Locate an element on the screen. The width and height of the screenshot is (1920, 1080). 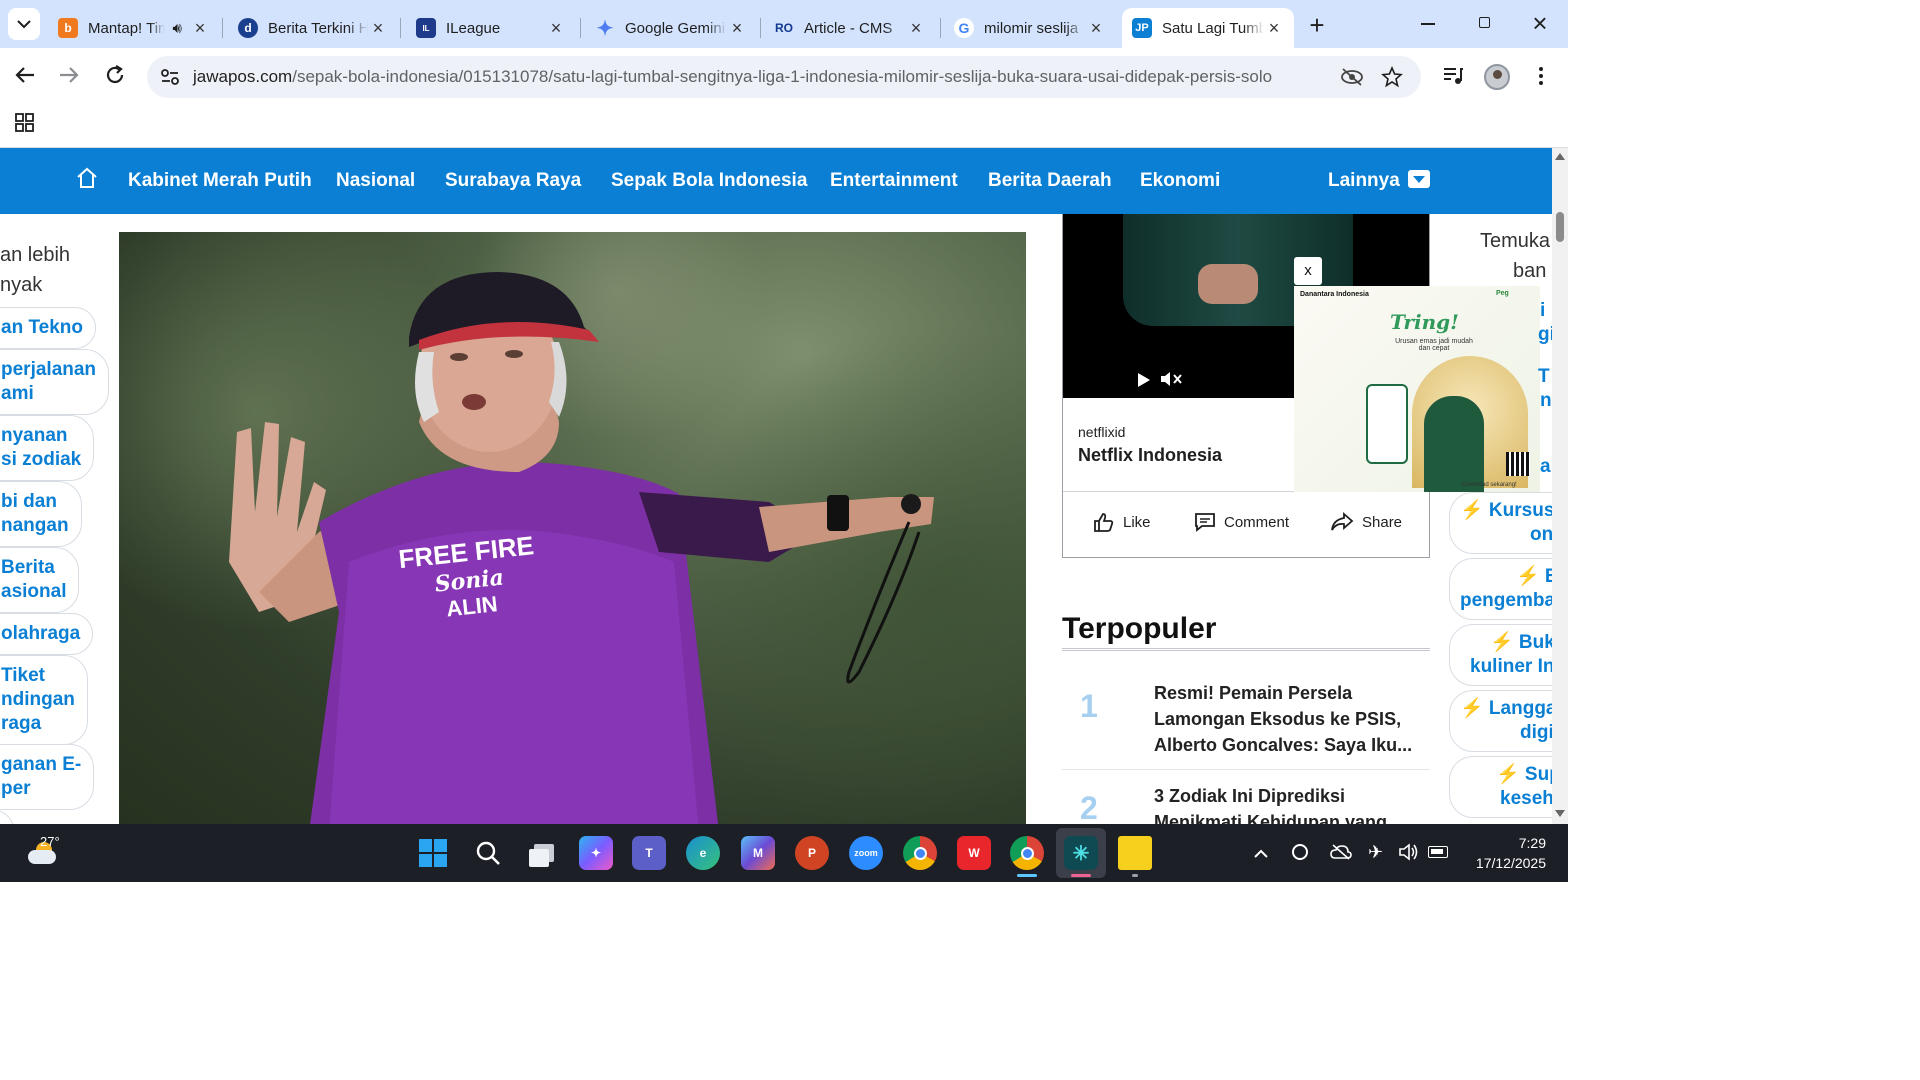
topic-pill: perjalanan ami is located at coordinates (55, 382).